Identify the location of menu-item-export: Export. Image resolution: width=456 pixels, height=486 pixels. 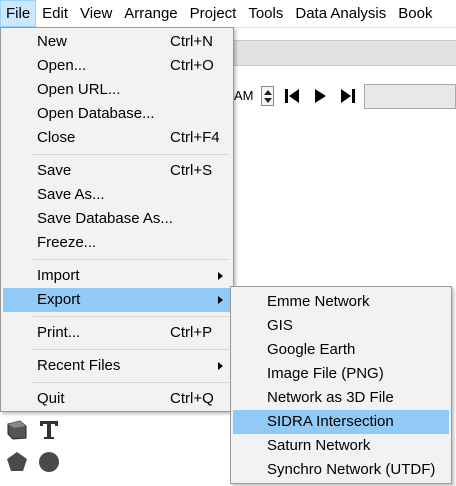
(117, 300).